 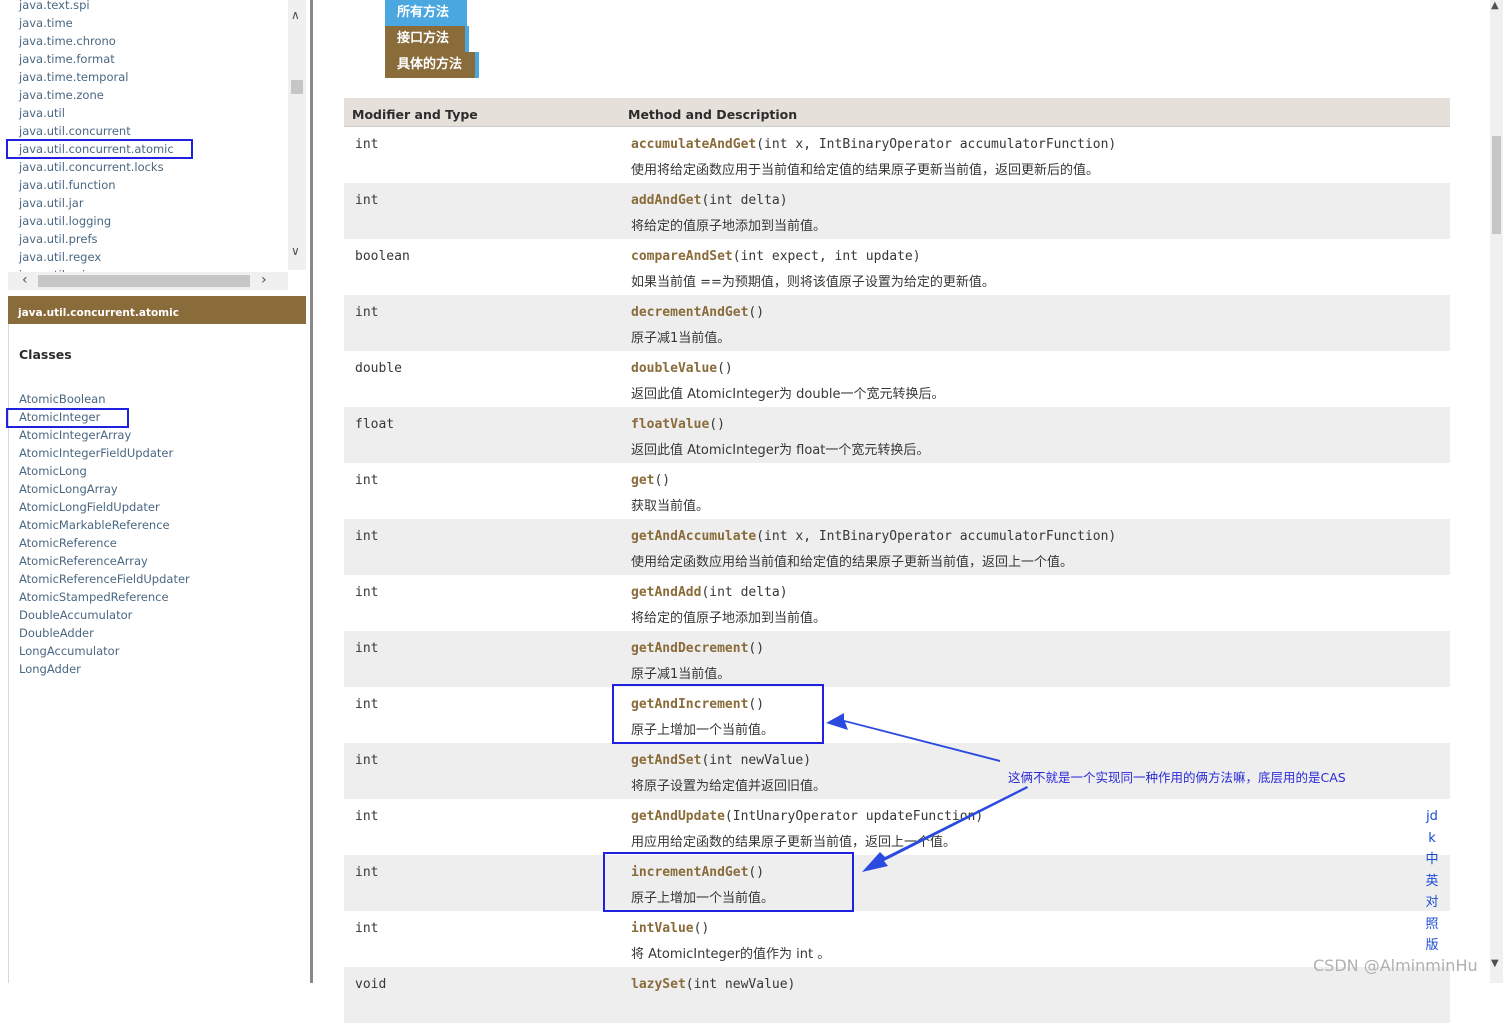 What do you see at coordinates (913, 737) in the screenshot?
I see `arrow-to-getandincrement` at bounding box center [913, 737].